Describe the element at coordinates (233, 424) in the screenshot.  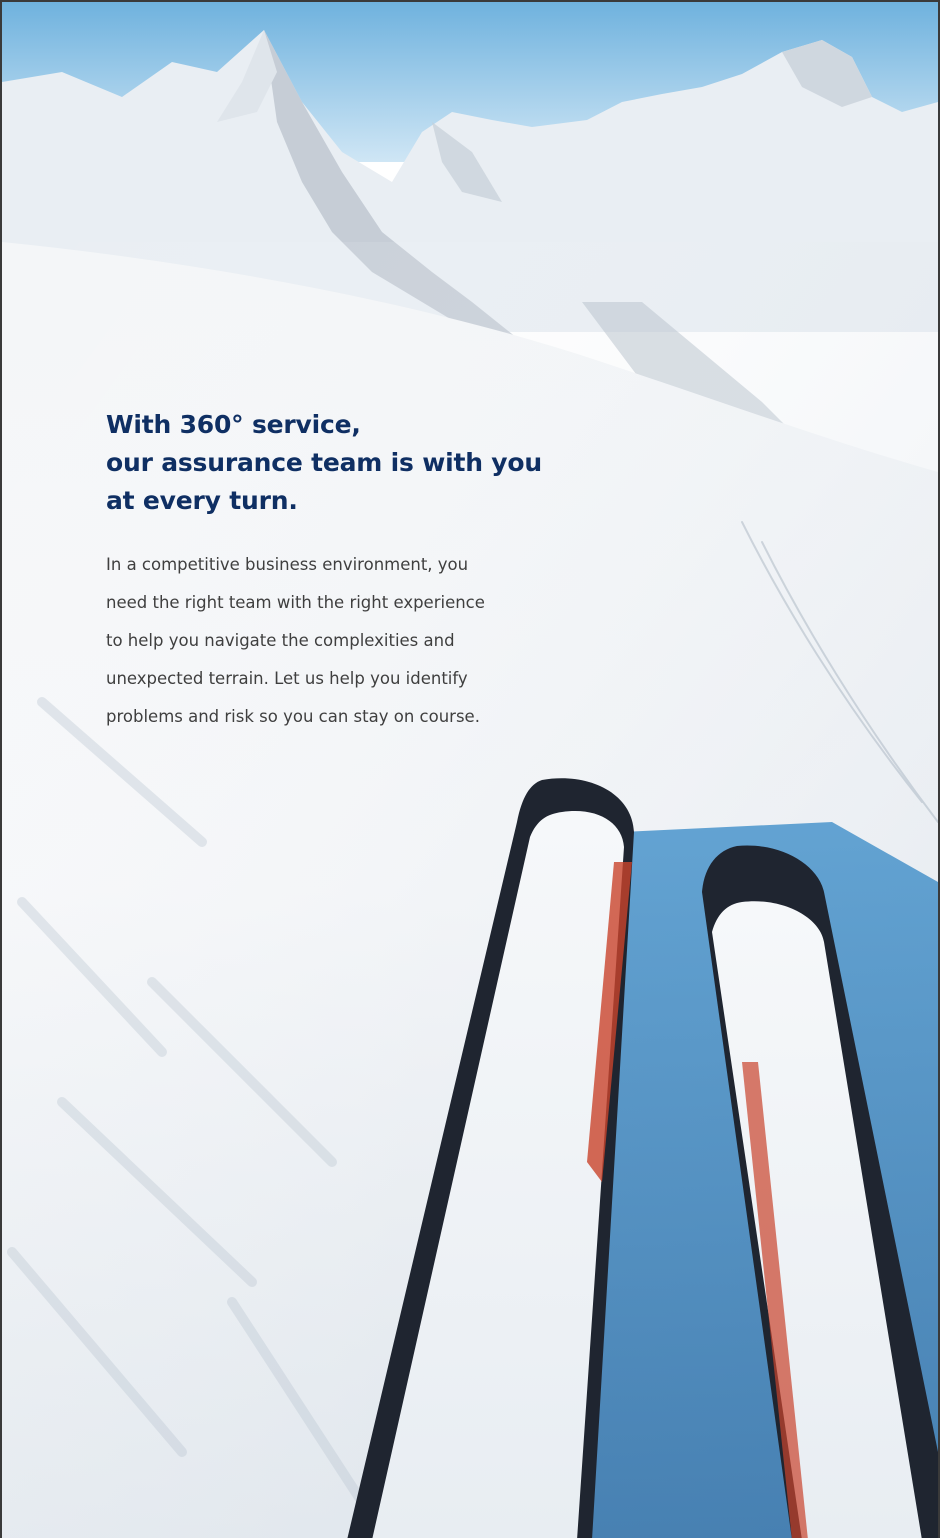
I see `headline-line-1: With 360° service,` at that location.